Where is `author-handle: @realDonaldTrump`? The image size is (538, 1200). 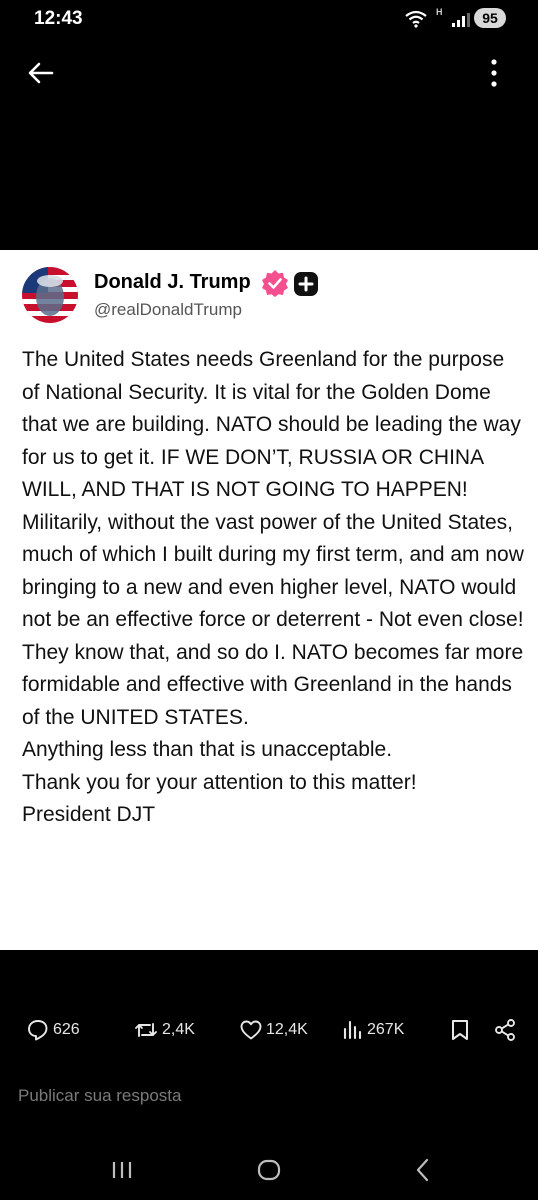 author-handle: @realDonaldTrump is located at coordinates (168, 309).